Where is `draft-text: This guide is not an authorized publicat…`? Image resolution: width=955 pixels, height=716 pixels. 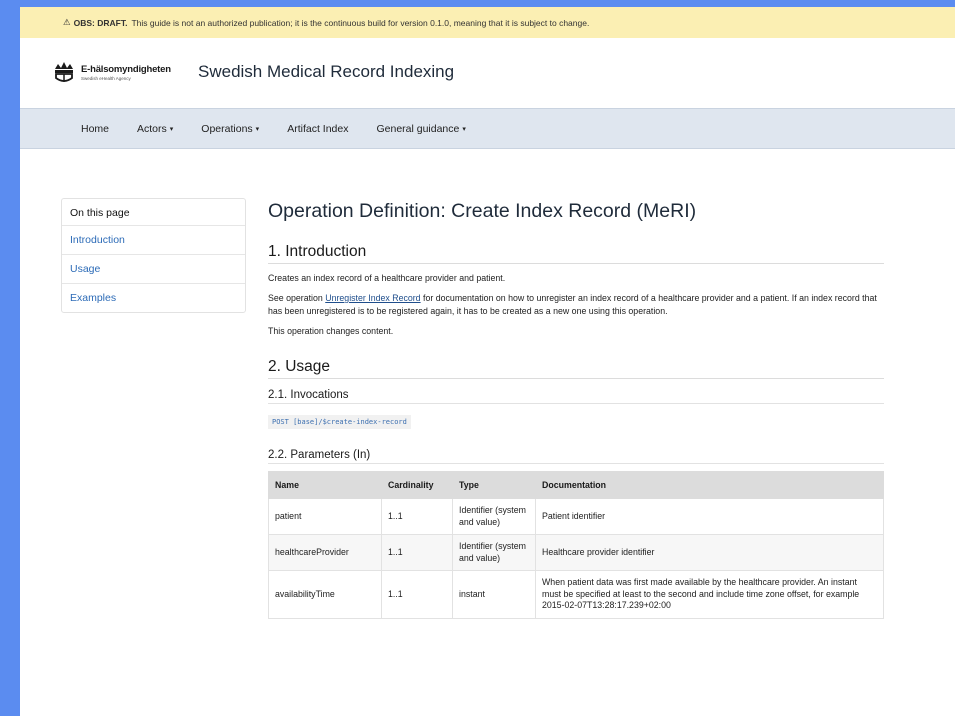 draft-text: This guide is not an authorized publicat… is located at coordinates (360, 22).